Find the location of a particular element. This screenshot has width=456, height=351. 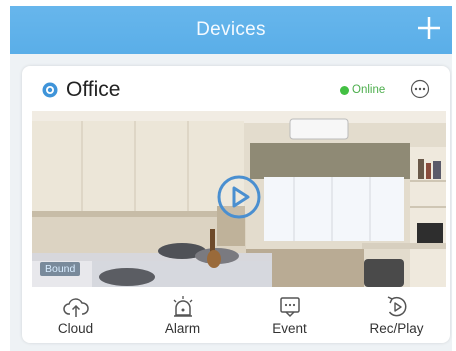

alarm-button: Alarm is located at coordinates (182, 315).